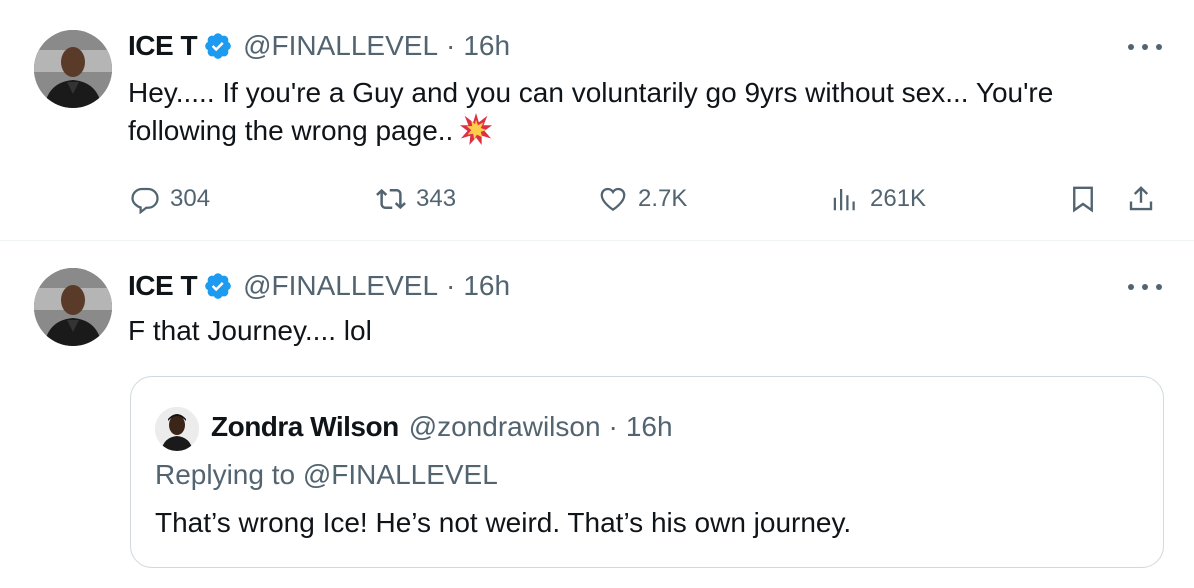 The height and width of the screenshot is (588, 1194). What do you see at coordinates (649, 427) in the screenshot?
I see `quote-timestamp: 16h` at bounding box center [649, 427].